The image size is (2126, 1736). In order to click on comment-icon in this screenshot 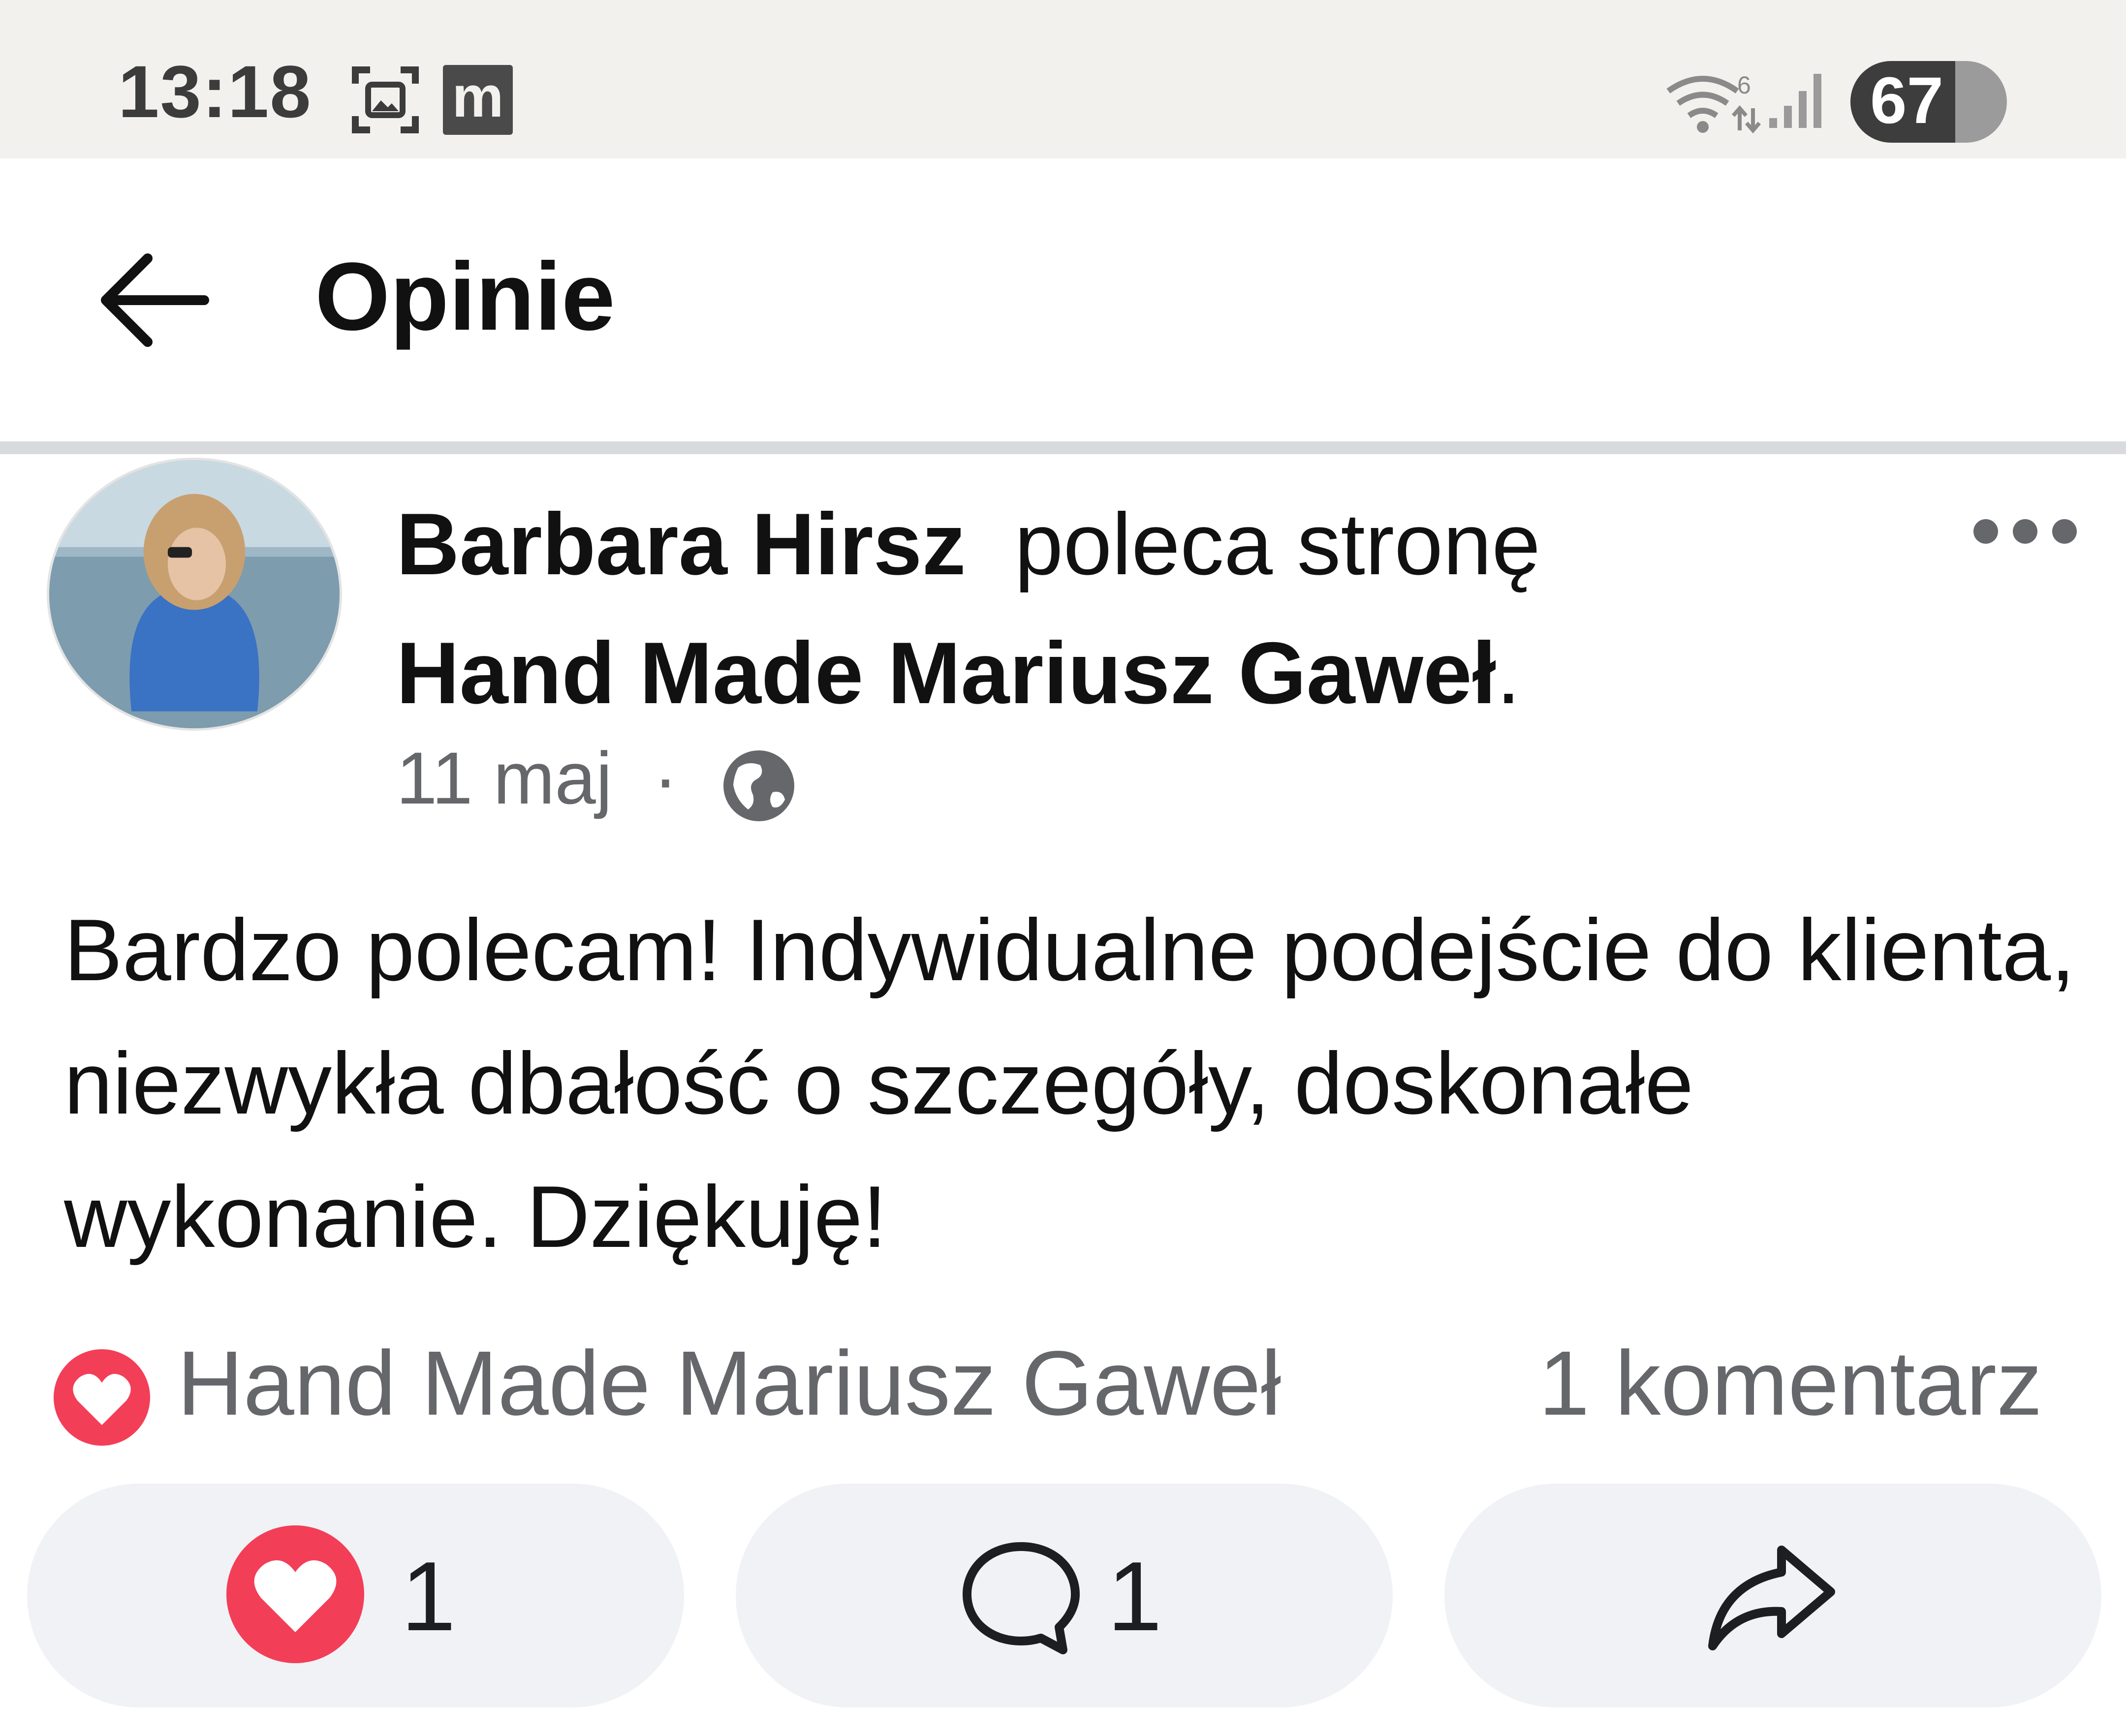, I will do `click(1021, 1598)`.